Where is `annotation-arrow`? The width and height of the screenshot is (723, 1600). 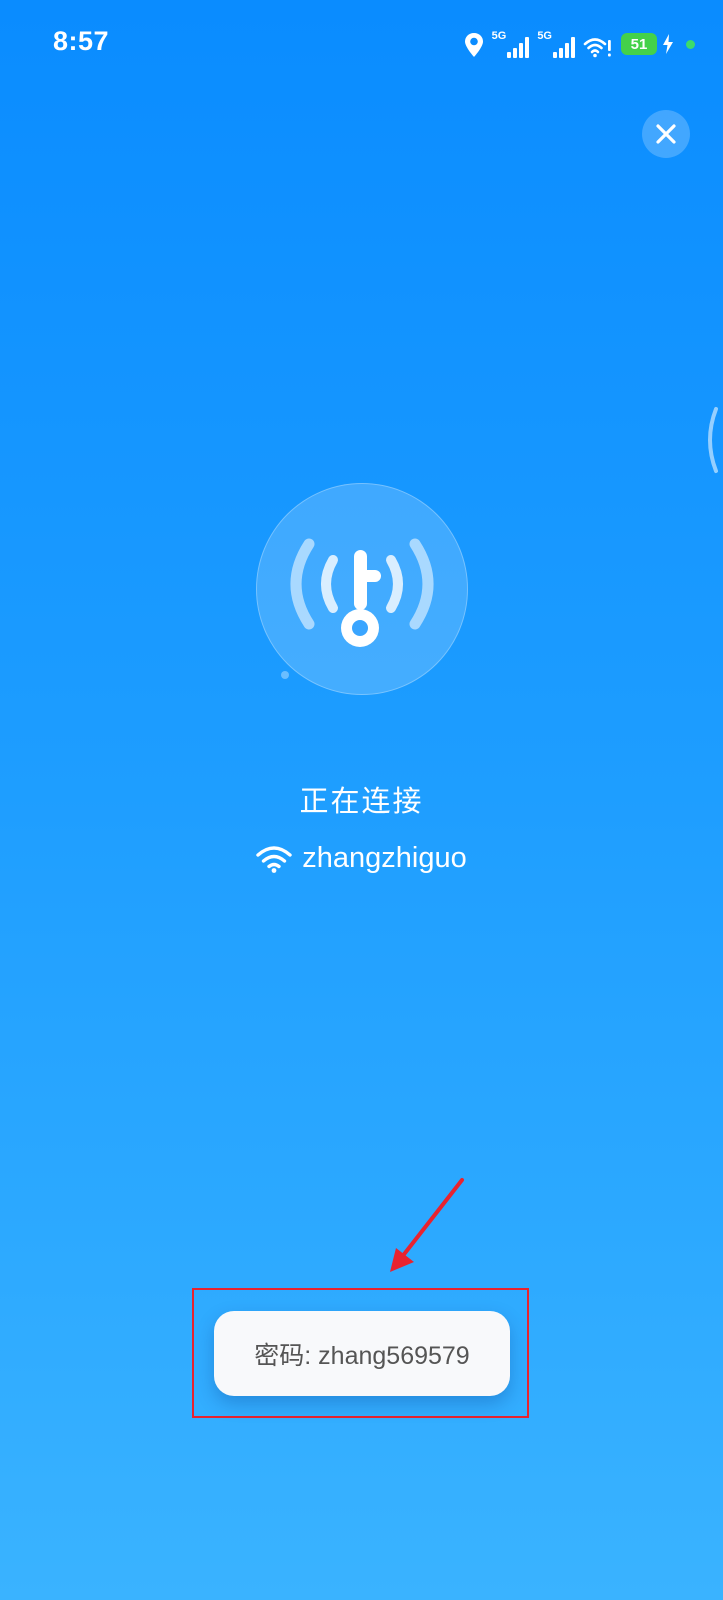
annotation-arrow is located at coordinates (427, 1225).